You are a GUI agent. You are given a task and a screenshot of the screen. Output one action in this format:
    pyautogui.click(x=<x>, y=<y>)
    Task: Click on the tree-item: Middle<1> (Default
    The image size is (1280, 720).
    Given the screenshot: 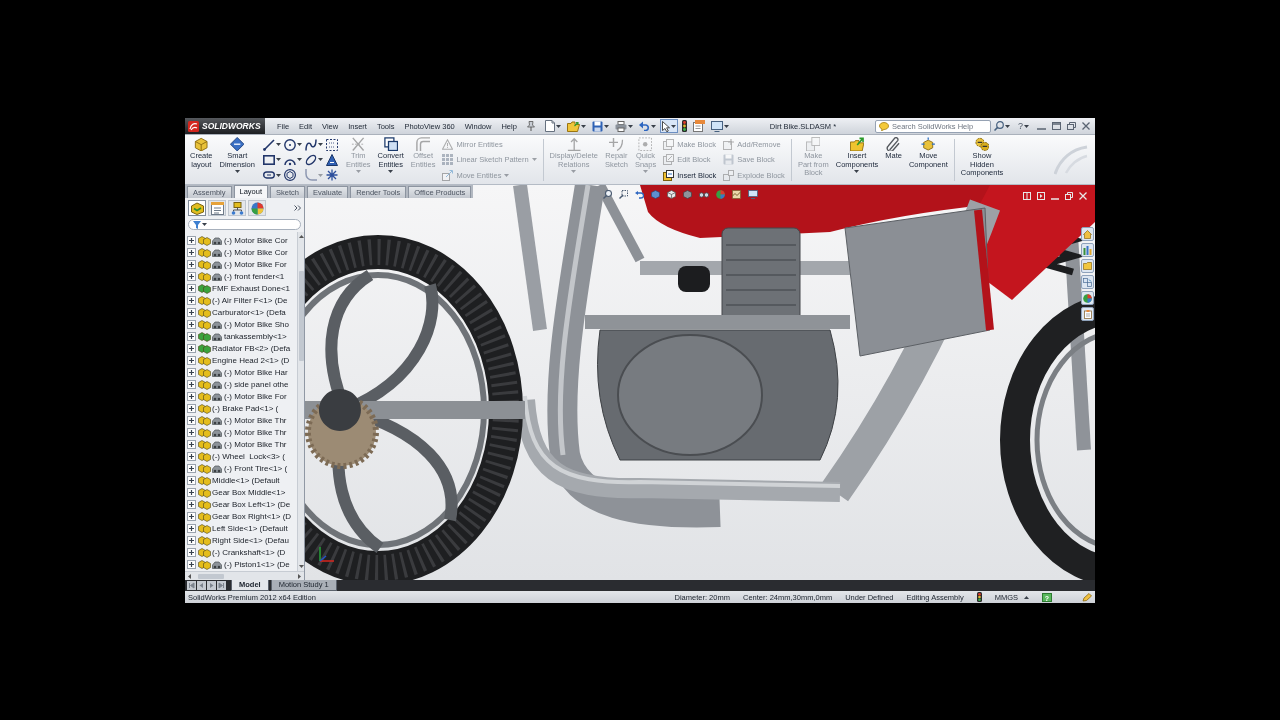 What is the action you would take?
    pyautogui.click(x=246, y=480)
    